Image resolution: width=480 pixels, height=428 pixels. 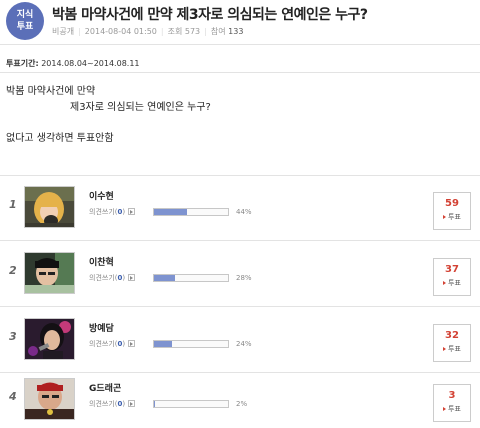 What do you see at coordinates (25, 21) in the screenshot?
I see `knowledge-poll-badge: 지식 투표` at bounding box center [25, 21].